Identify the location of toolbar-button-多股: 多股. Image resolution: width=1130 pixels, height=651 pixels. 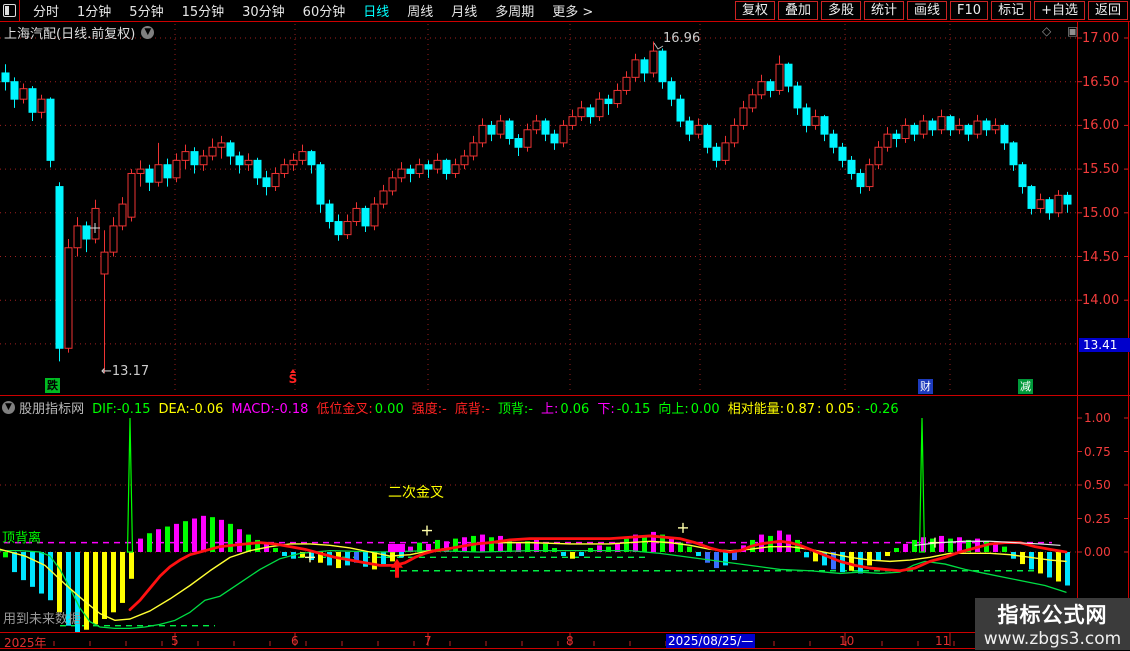
(840, 10).